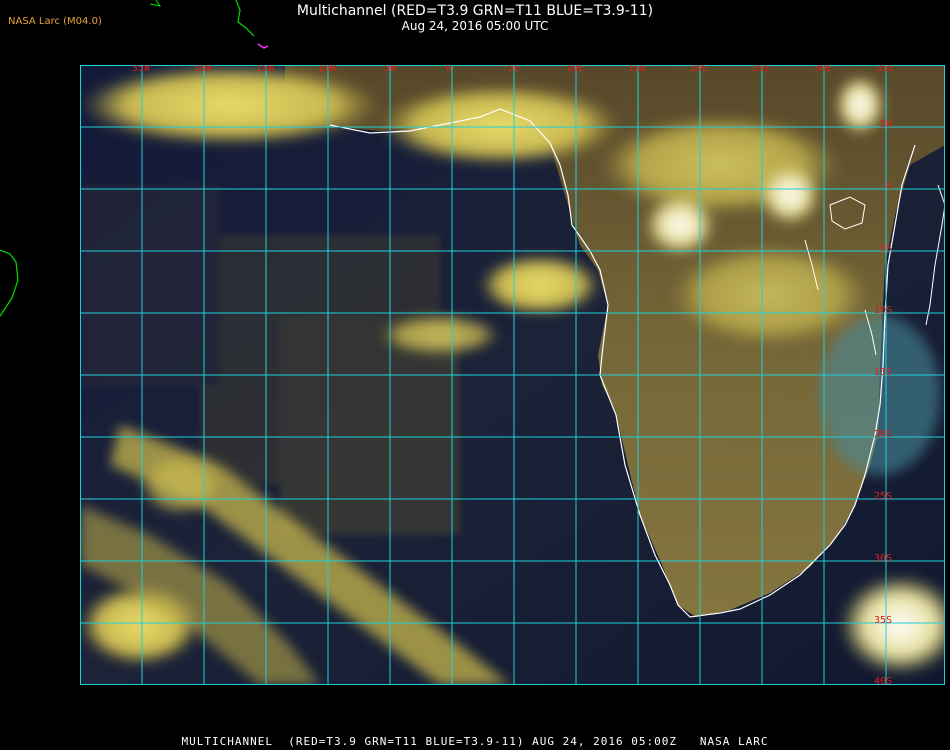  I want to click on lon-label: 10W, so click(327, 69).